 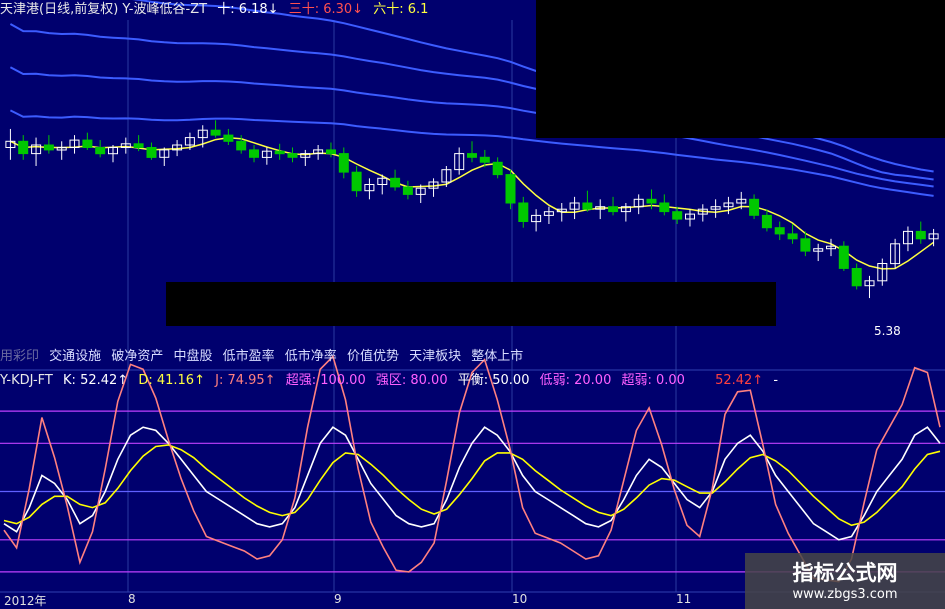 What do you see at coordinates (845, 573) in the screenshot?
I see `watermark-title: 指标公式网` at bounding box center [845, 573].